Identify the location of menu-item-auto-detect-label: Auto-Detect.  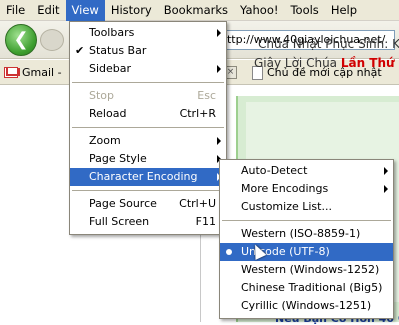
(274, 170).